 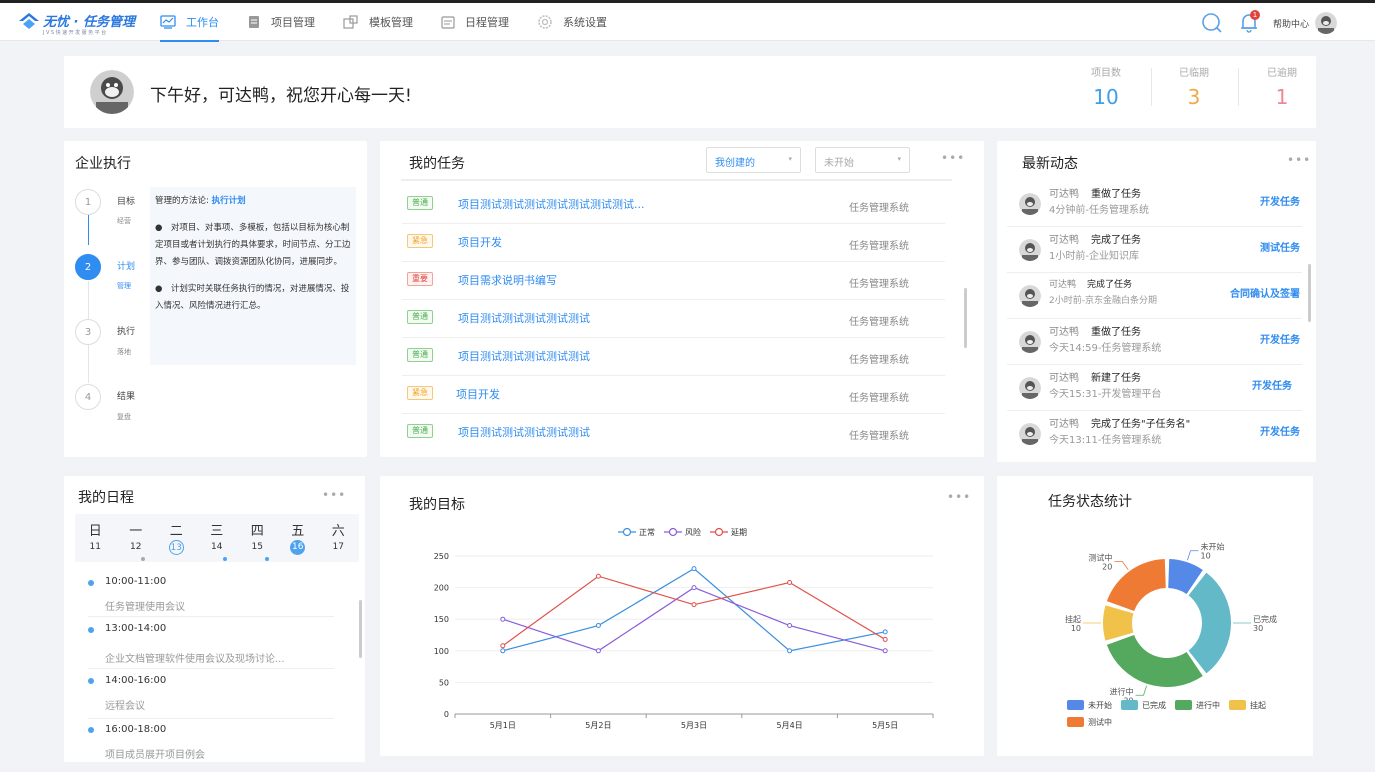 I want to click on feed-item: 可达鸭 重做了任务 4分钟前-任务管理系统 开发任务, so click(x=1154, y=204).